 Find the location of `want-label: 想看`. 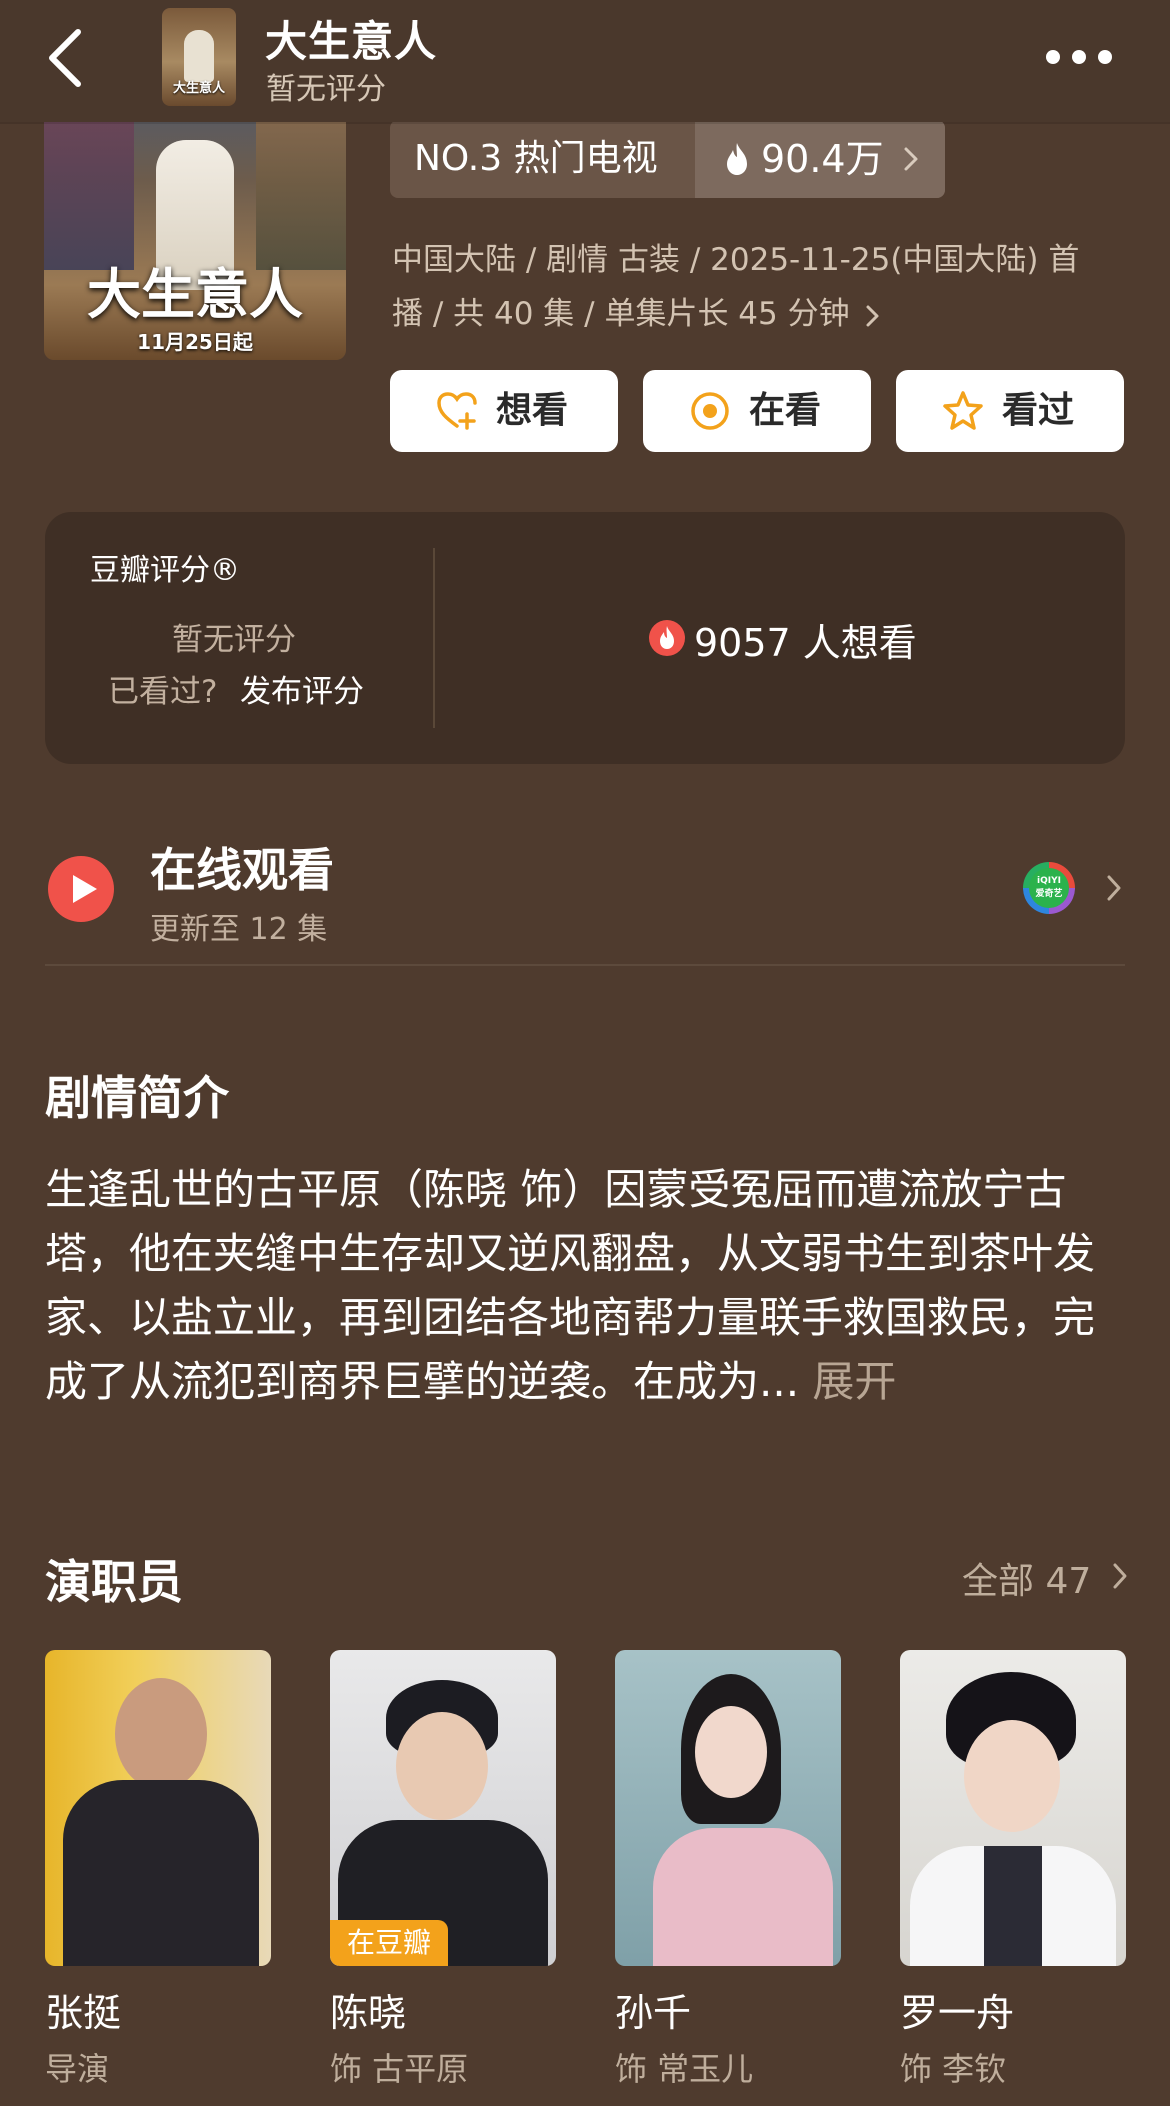

want-label: 想看 is located at coordinates (532, 410).